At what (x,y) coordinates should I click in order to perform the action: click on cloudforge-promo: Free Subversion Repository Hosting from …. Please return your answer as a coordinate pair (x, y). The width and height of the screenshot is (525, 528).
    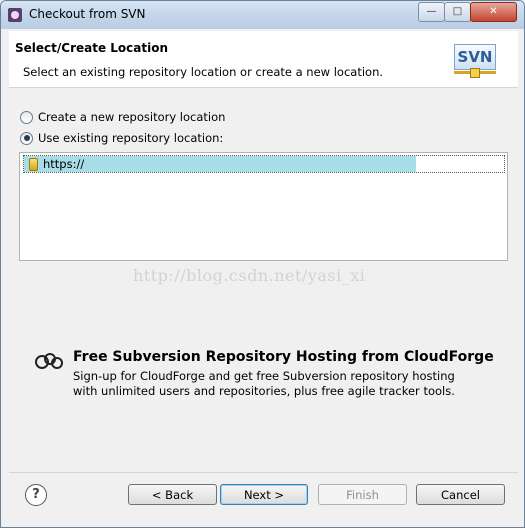
    Looking at the image, I should click on (263, 376).